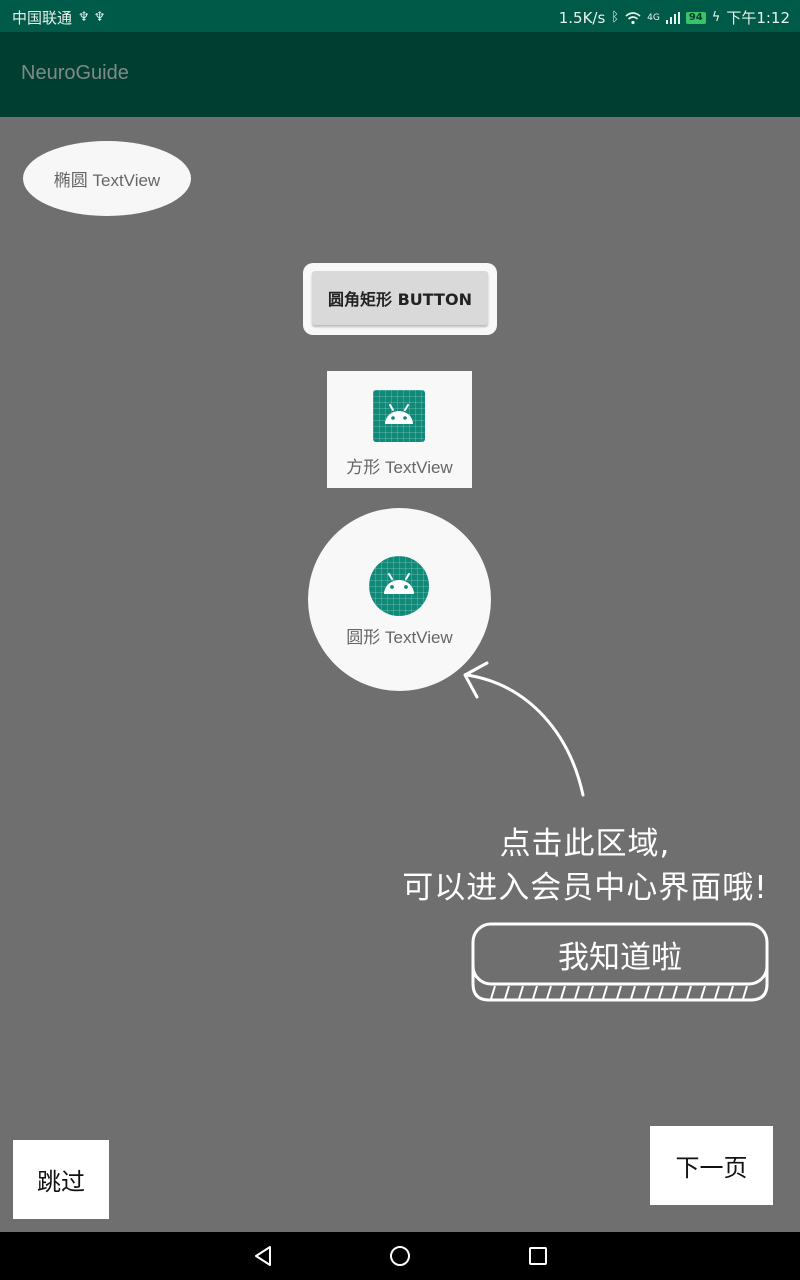  Describe the element at coordinates (585, 844) in the screenshot. I see `guide-line-1: 点击此区域,` at that location.